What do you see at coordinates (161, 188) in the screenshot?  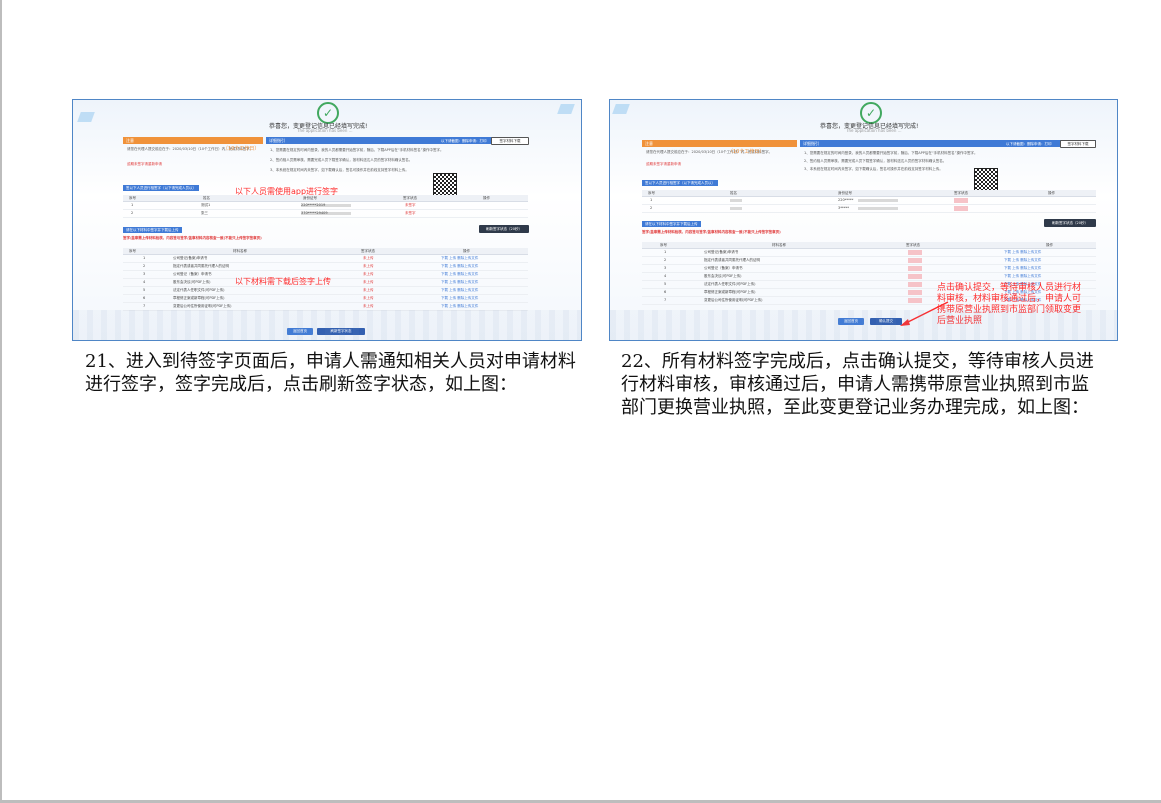 I see `signer-section-tag: 签以下人员进行相签字（以下请完成人员以）` at bounding box center [161, 188].